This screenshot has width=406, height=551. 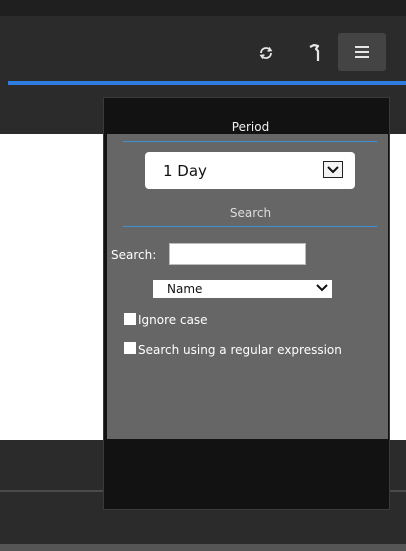 What do you see at coordinates (250, 170) in the screenshot?
I see `period-select: 1 Day` at bounding box center [250, 170].